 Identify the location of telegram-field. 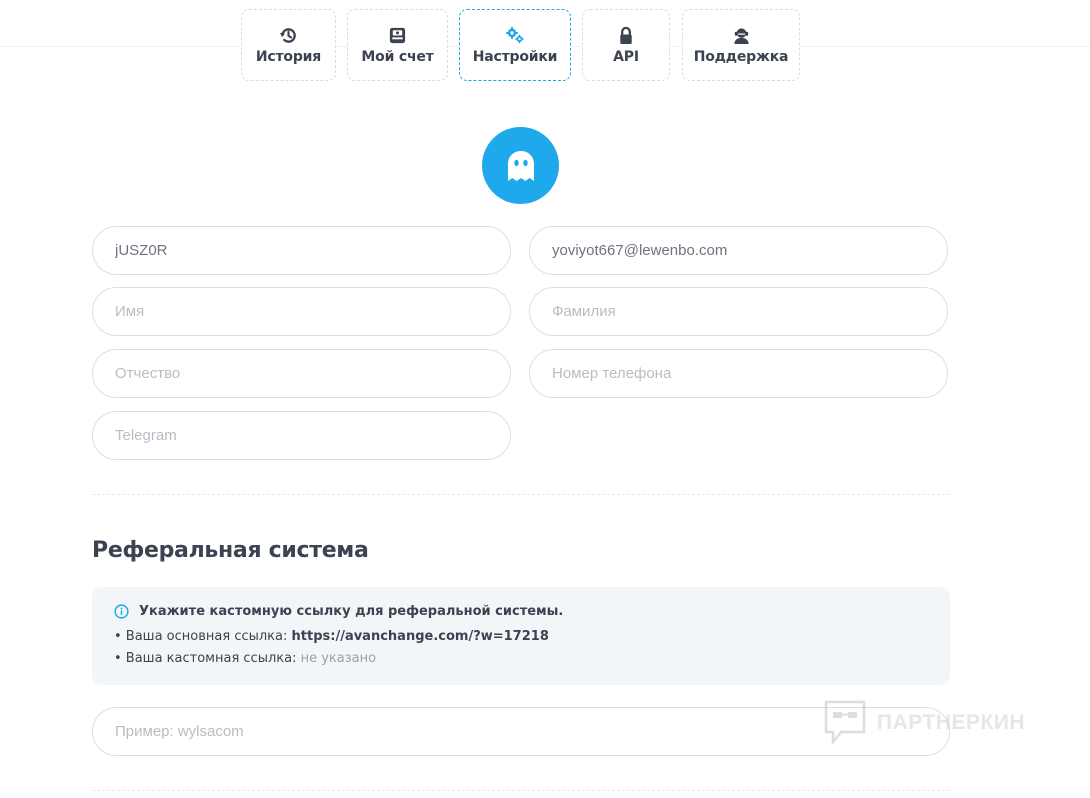
(301, 435).